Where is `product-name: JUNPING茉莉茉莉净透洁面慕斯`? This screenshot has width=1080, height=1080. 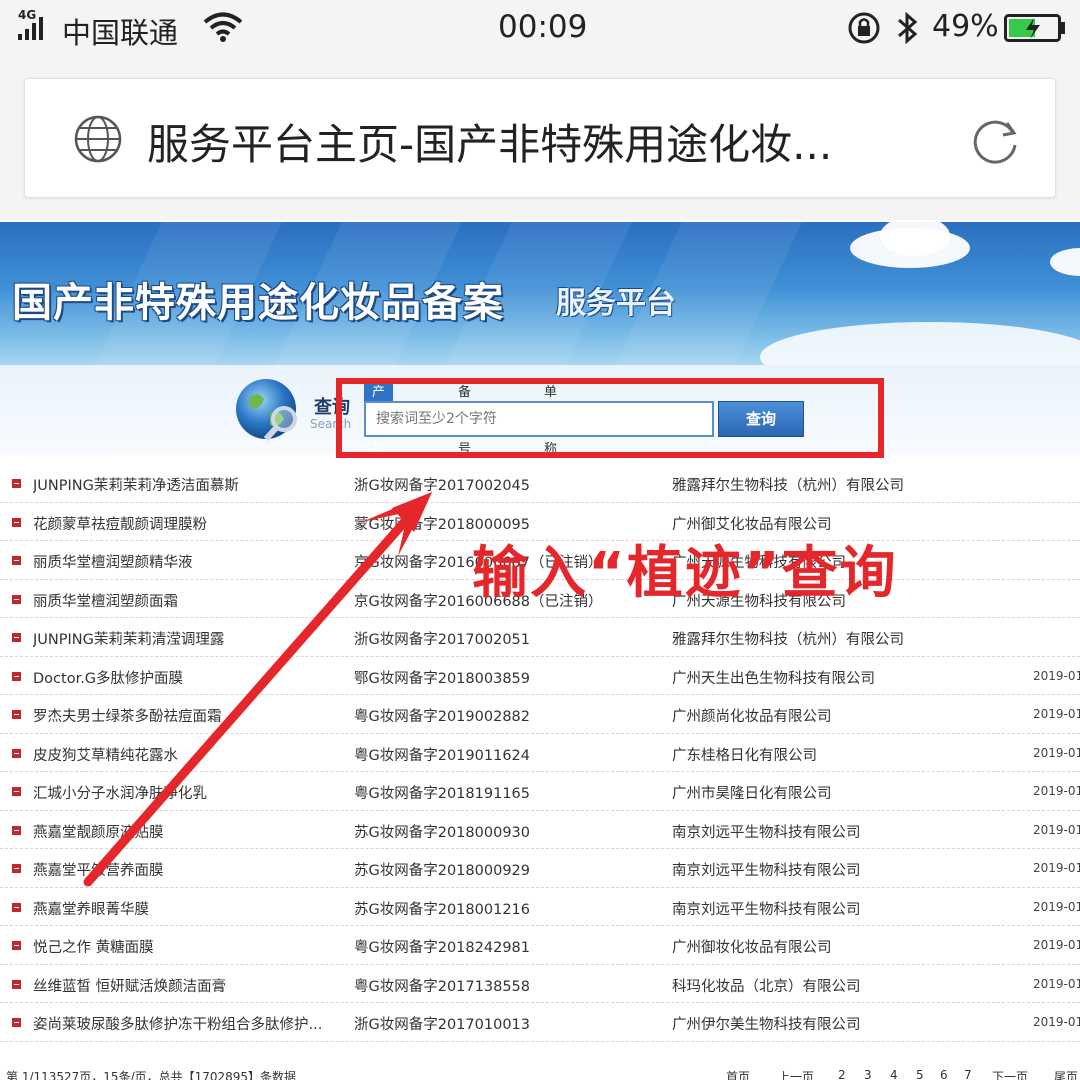 product-name: JUNPING茉莉茉莉净透洁面慕斯 is located at coordinates (185, 484).